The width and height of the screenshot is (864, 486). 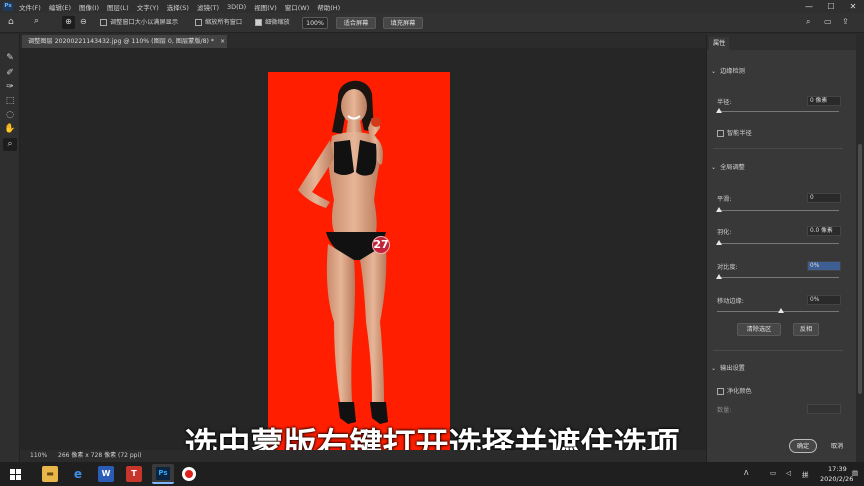 I want to click on zoom-in-icon: ⊕, so click(x=68, y=22).